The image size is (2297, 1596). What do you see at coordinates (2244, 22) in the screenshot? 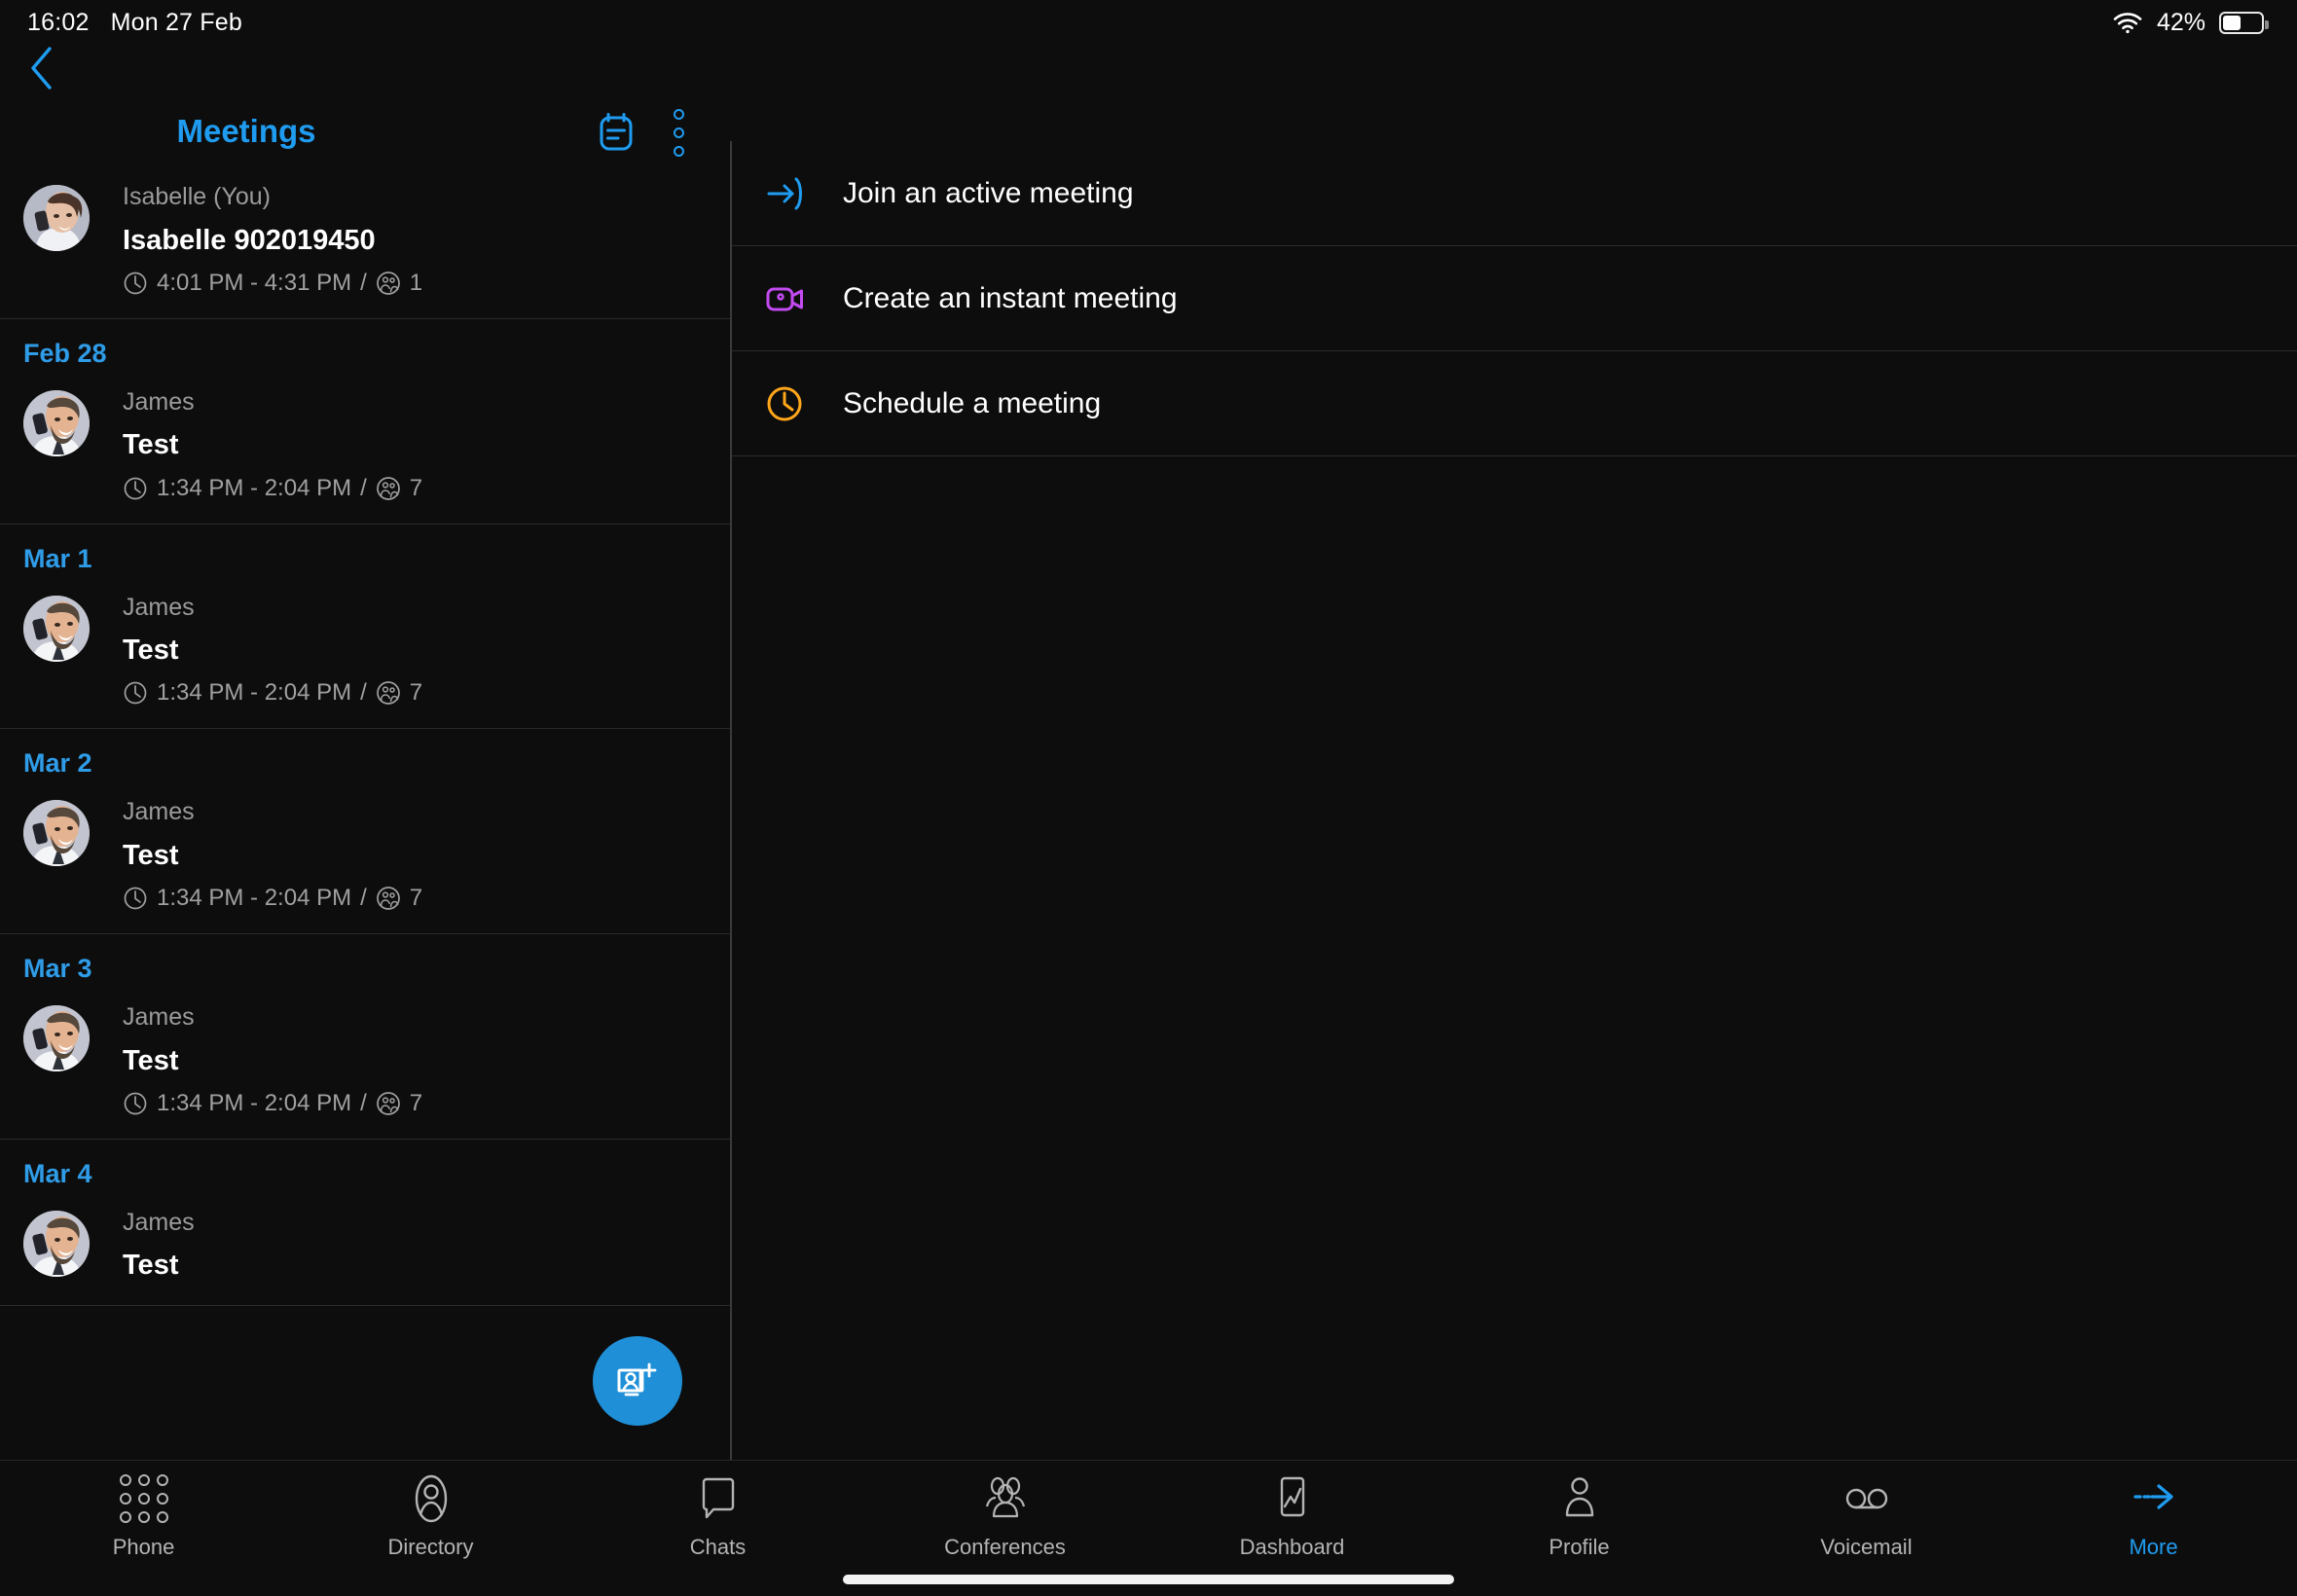
I see `battery-icon` at bounding box center [2244, 22].